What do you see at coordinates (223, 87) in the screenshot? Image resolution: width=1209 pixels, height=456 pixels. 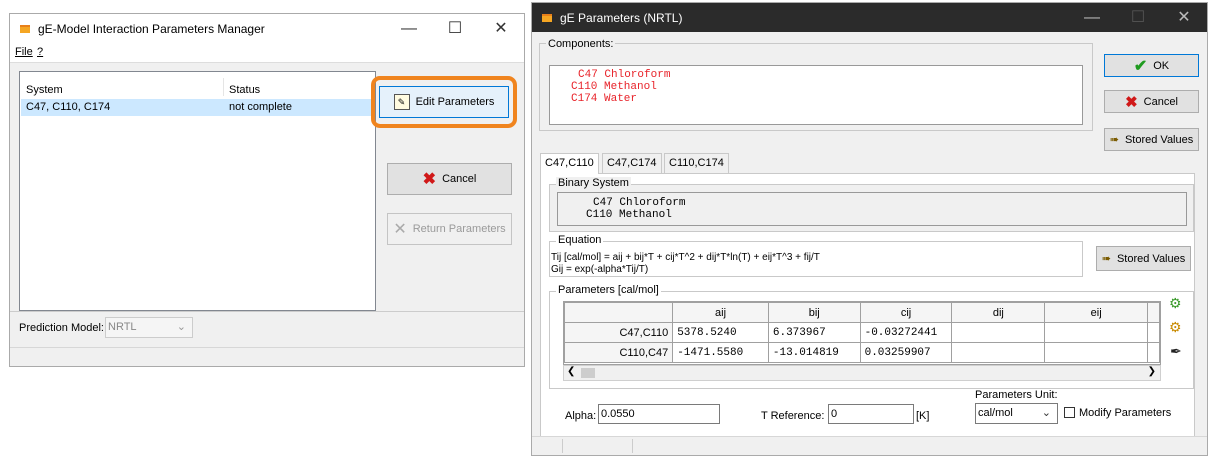 I see `column-divider` at bounding box center [223, 87].